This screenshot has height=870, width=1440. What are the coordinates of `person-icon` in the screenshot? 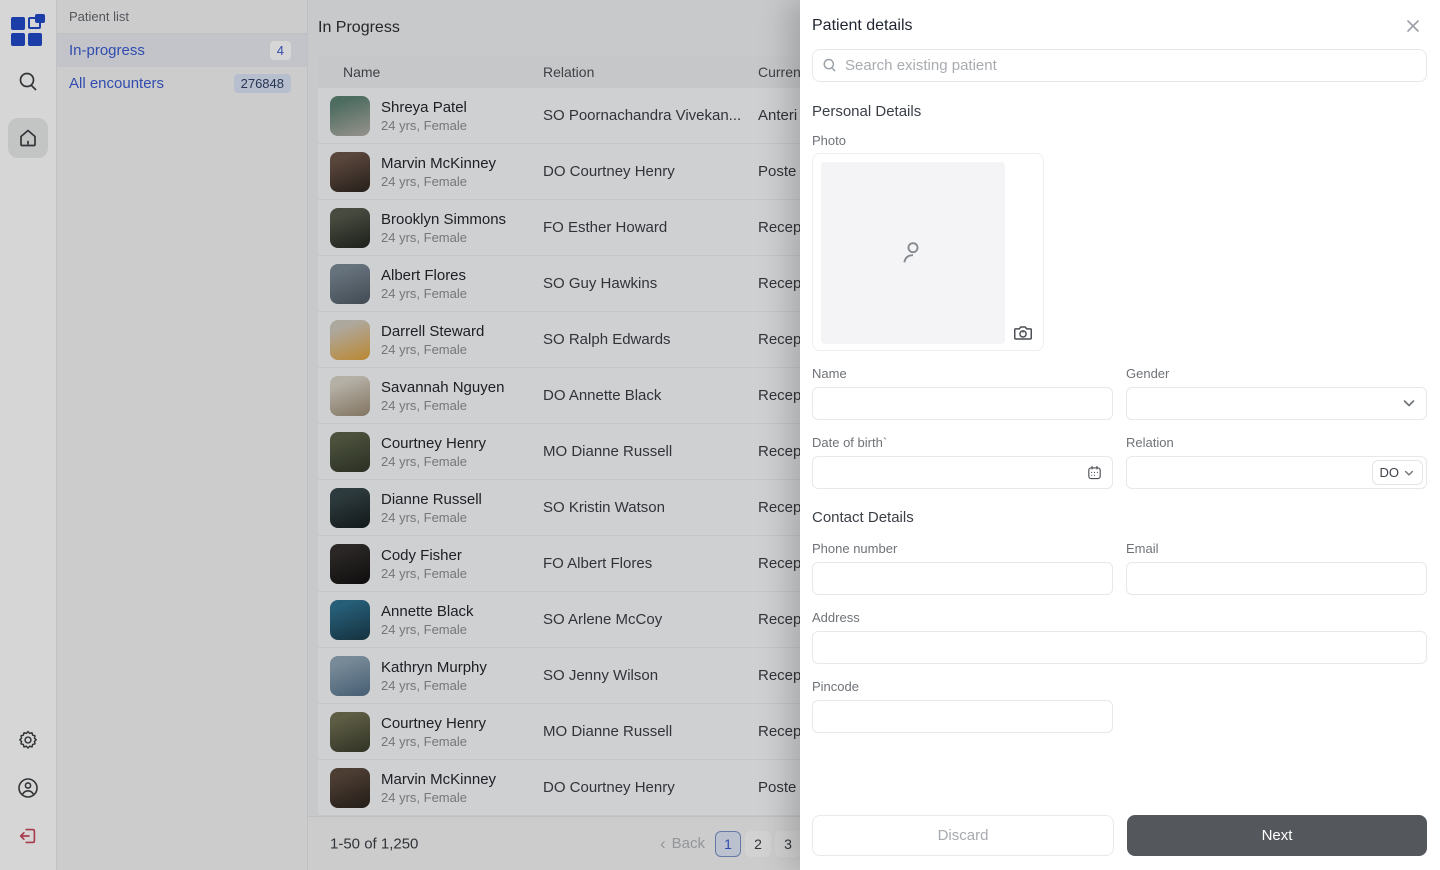 It's located at (913, 253).